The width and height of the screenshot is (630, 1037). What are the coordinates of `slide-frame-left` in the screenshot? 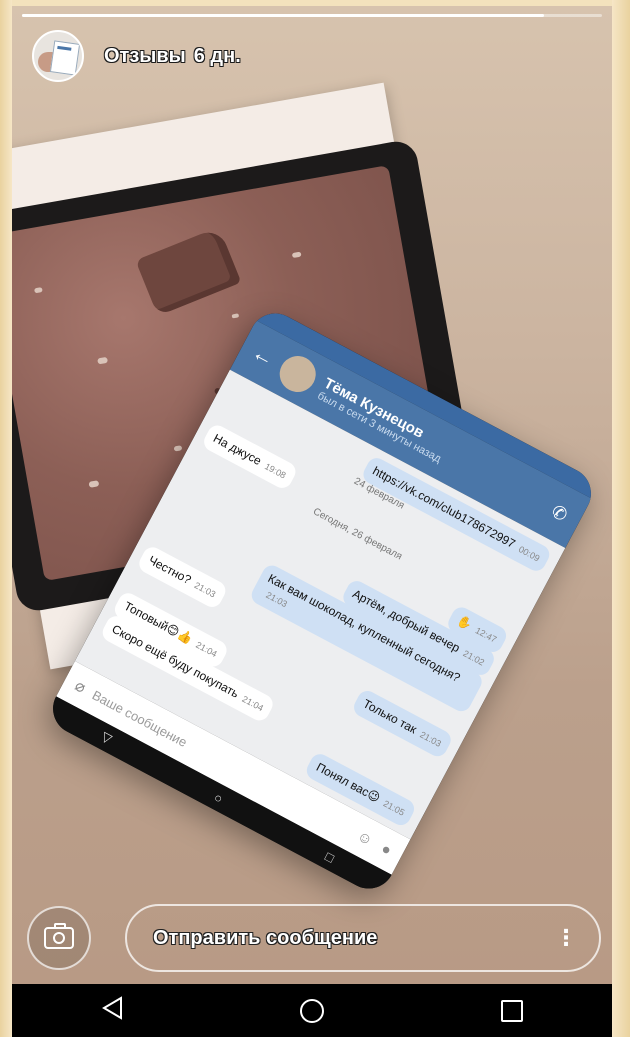 It's located at (6, 518).